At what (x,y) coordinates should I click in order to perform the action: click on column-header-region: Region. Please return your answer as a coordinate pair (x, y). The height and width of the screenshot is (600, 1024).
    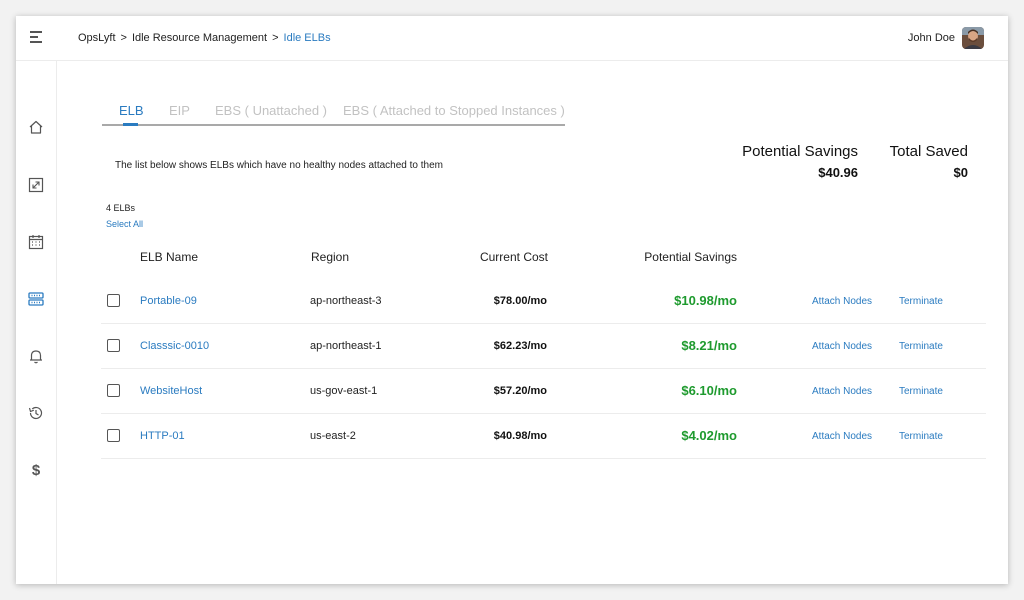
    Looking at the image, I should click on (330, 257).